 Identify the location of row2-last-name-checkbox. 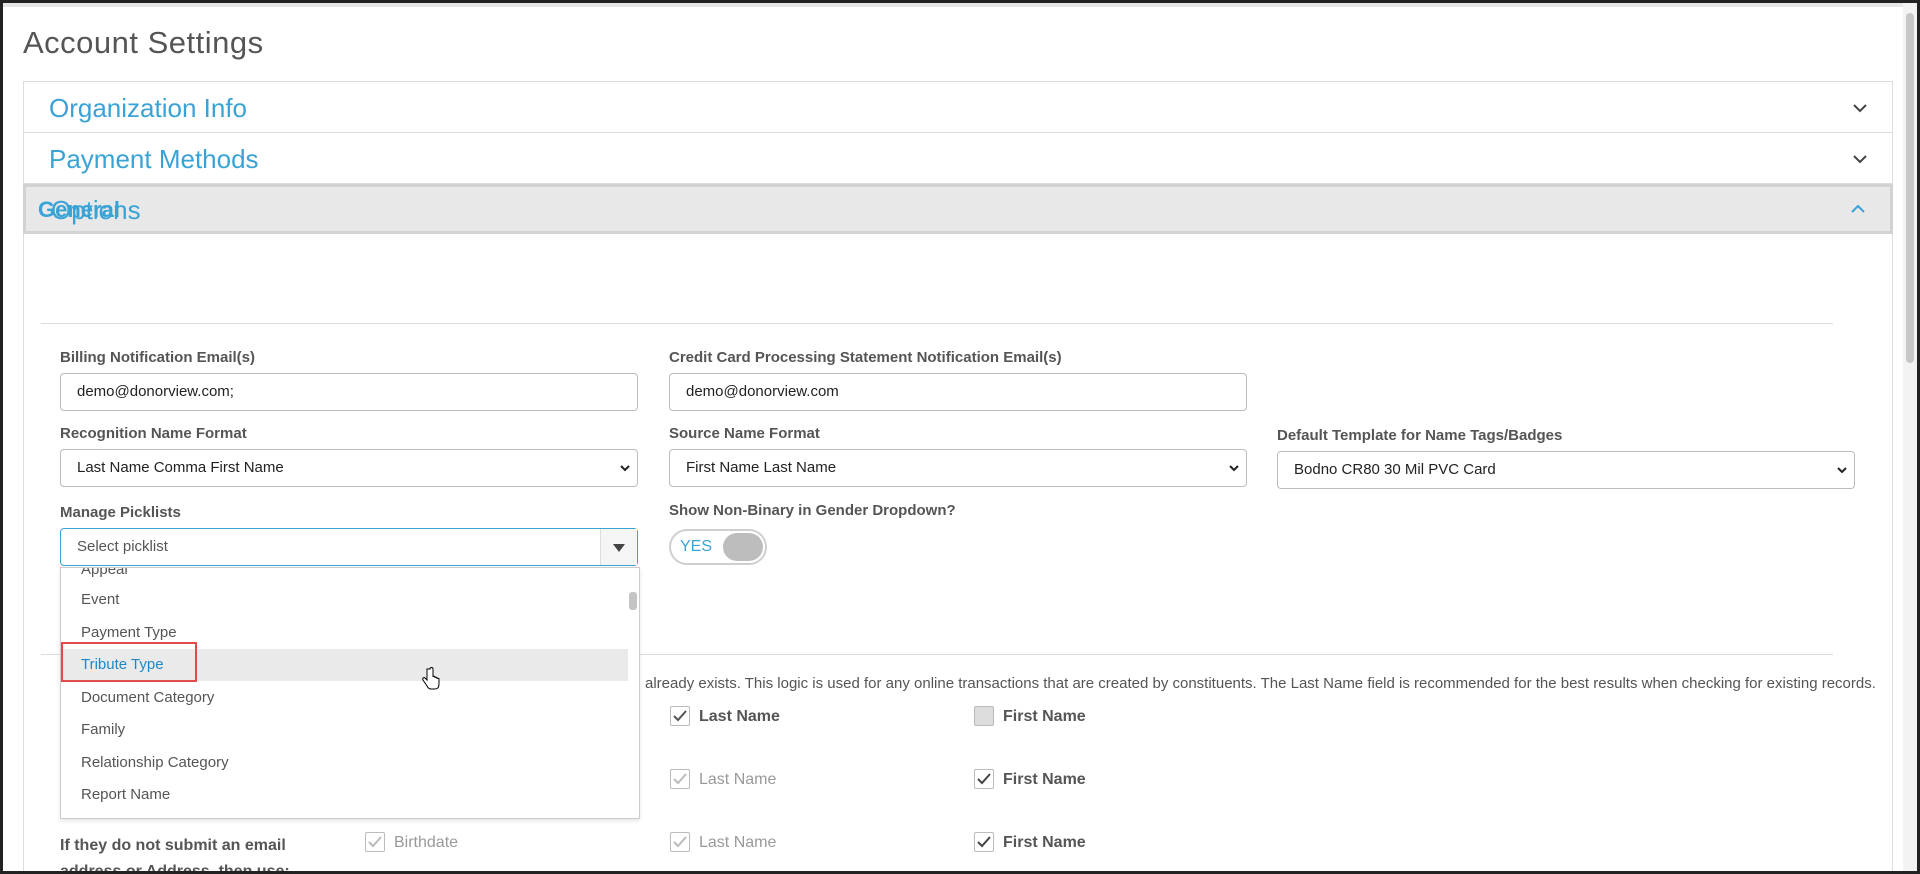
(680, 779).